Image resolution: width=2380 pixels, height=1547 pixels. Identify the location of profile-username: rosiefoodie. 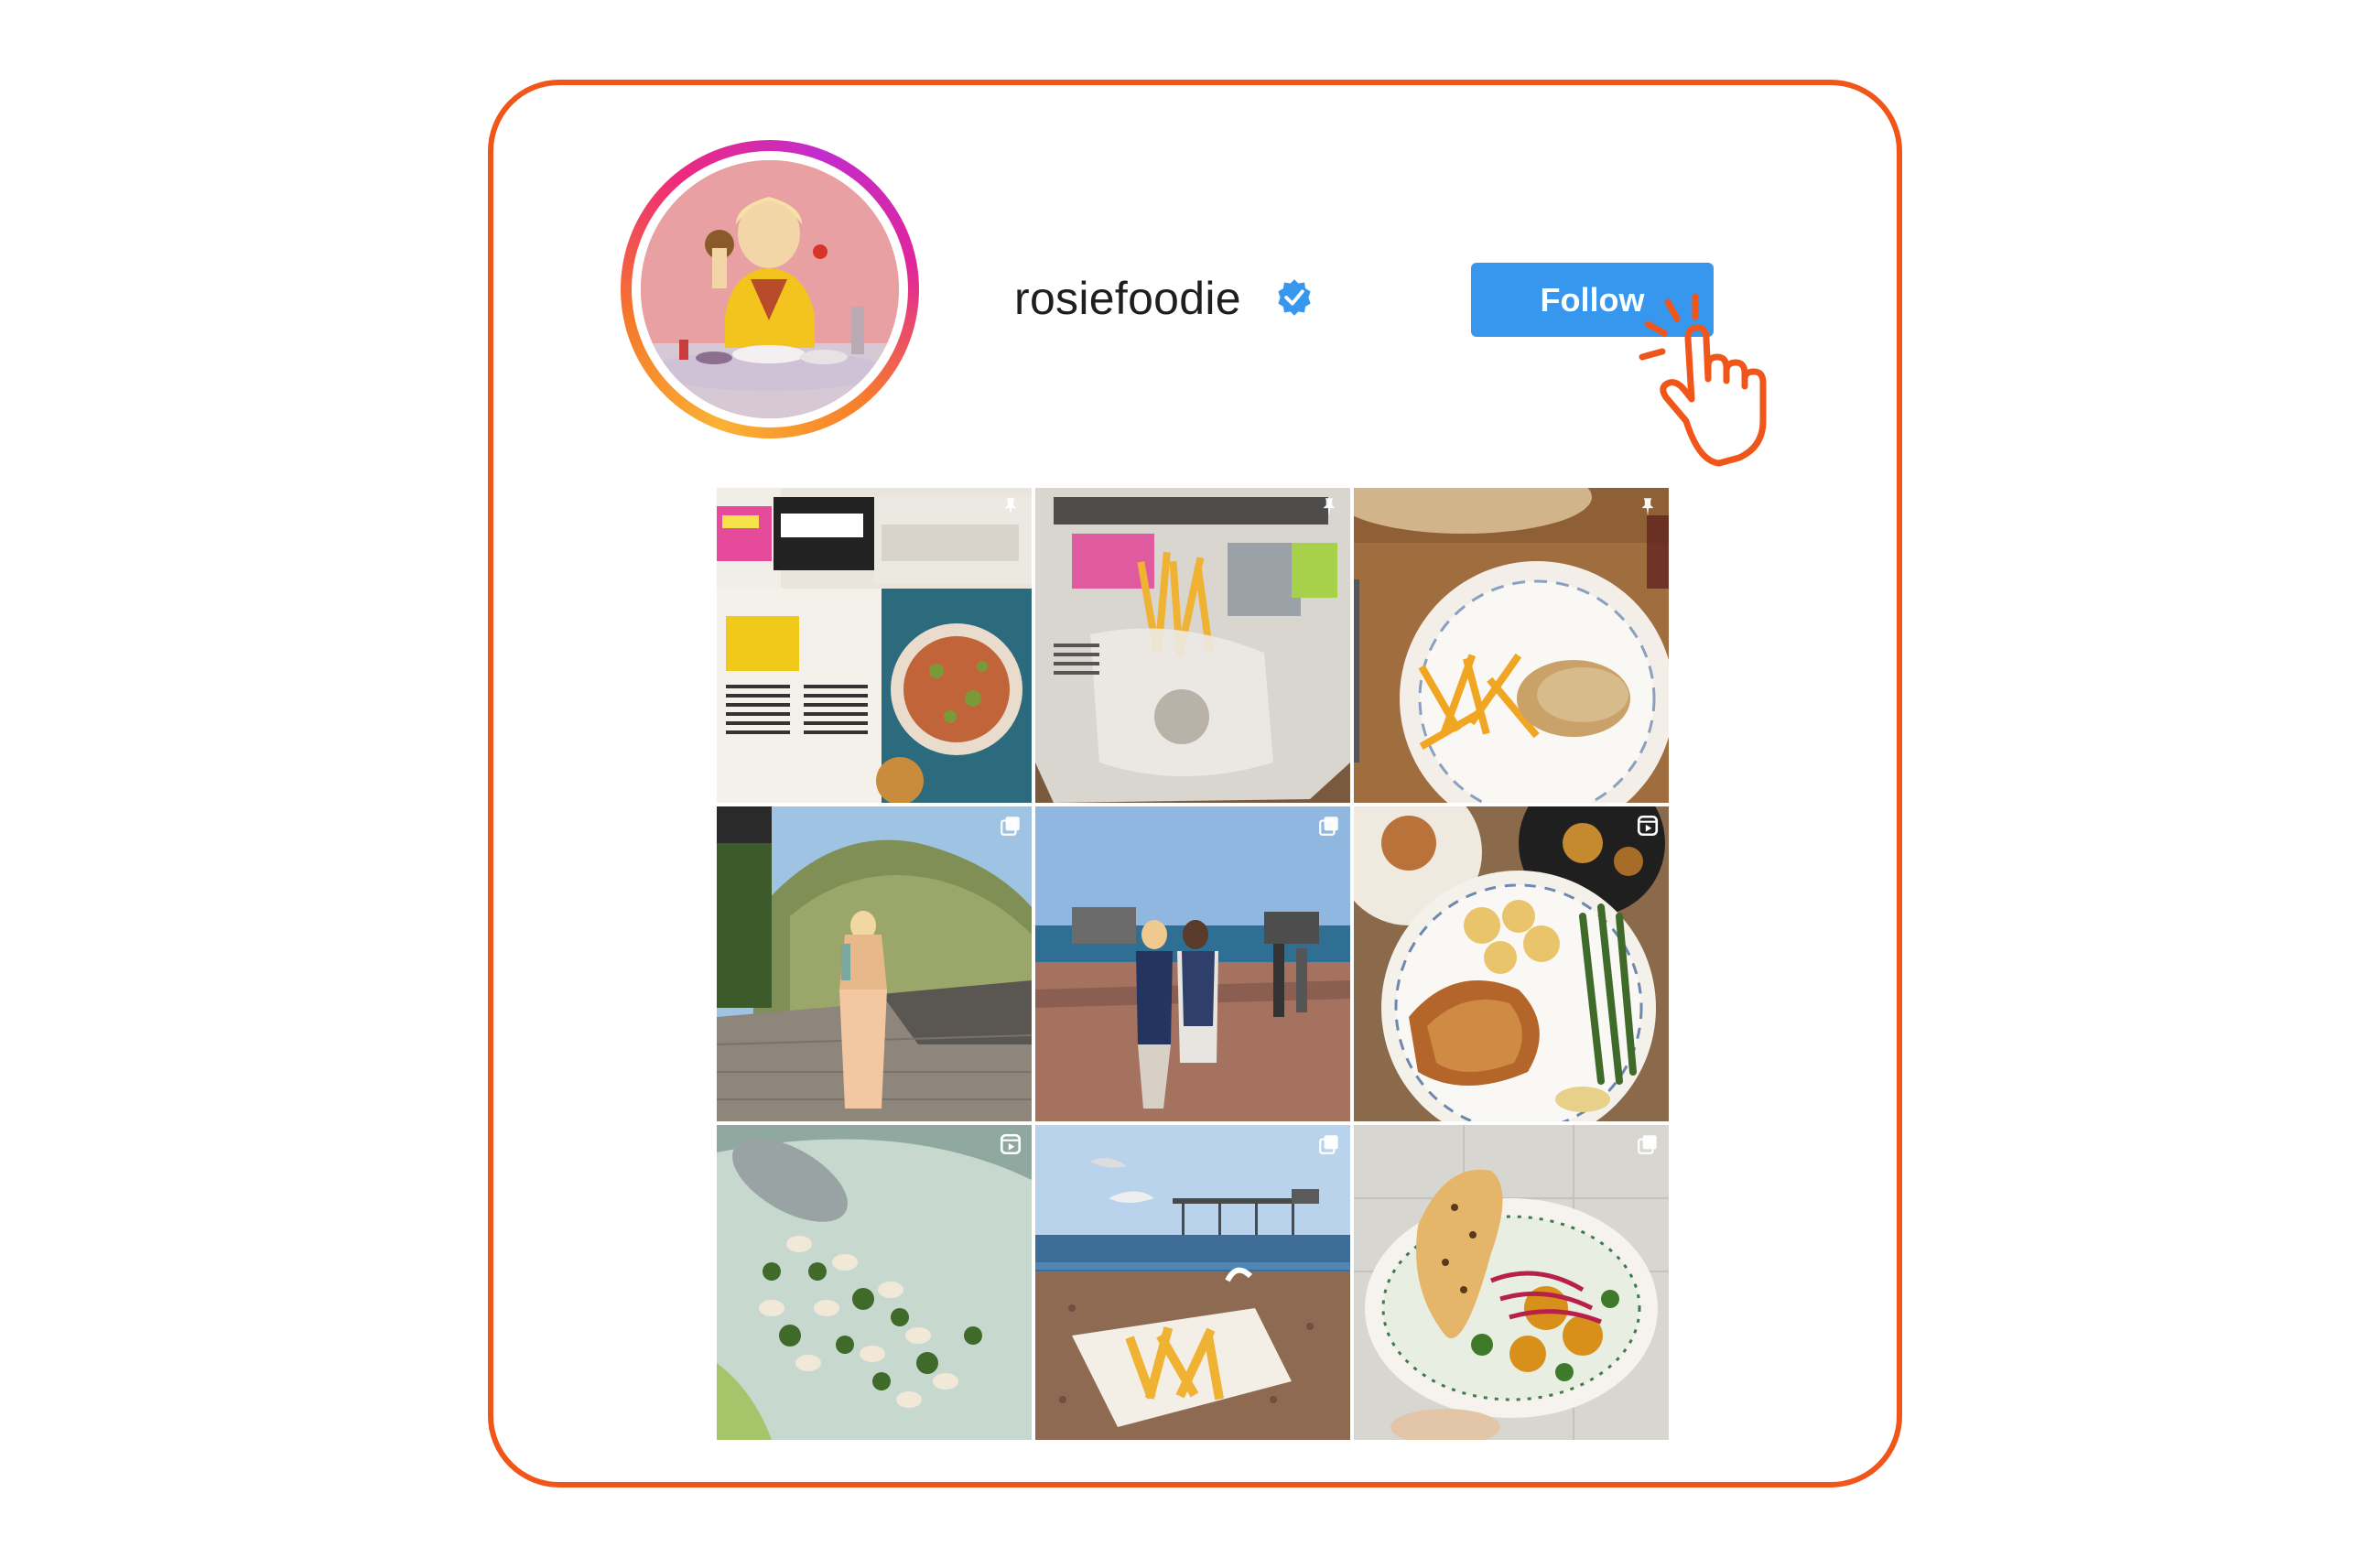
(1127, 298).